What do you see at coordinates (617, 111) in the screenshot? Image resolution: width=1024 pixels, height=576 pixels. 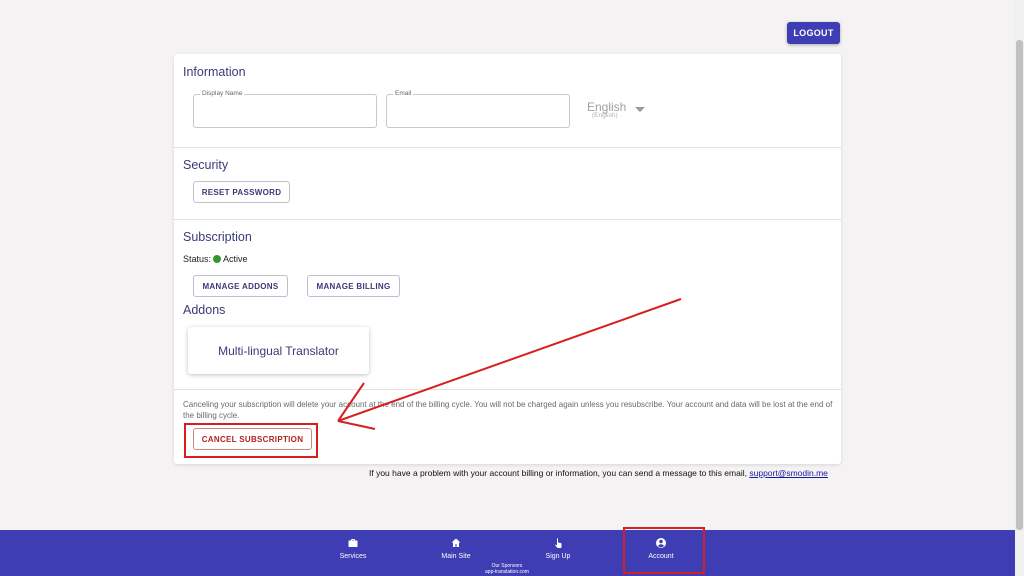 I see `language-select: English (English)` at bounding box center [617, 111].